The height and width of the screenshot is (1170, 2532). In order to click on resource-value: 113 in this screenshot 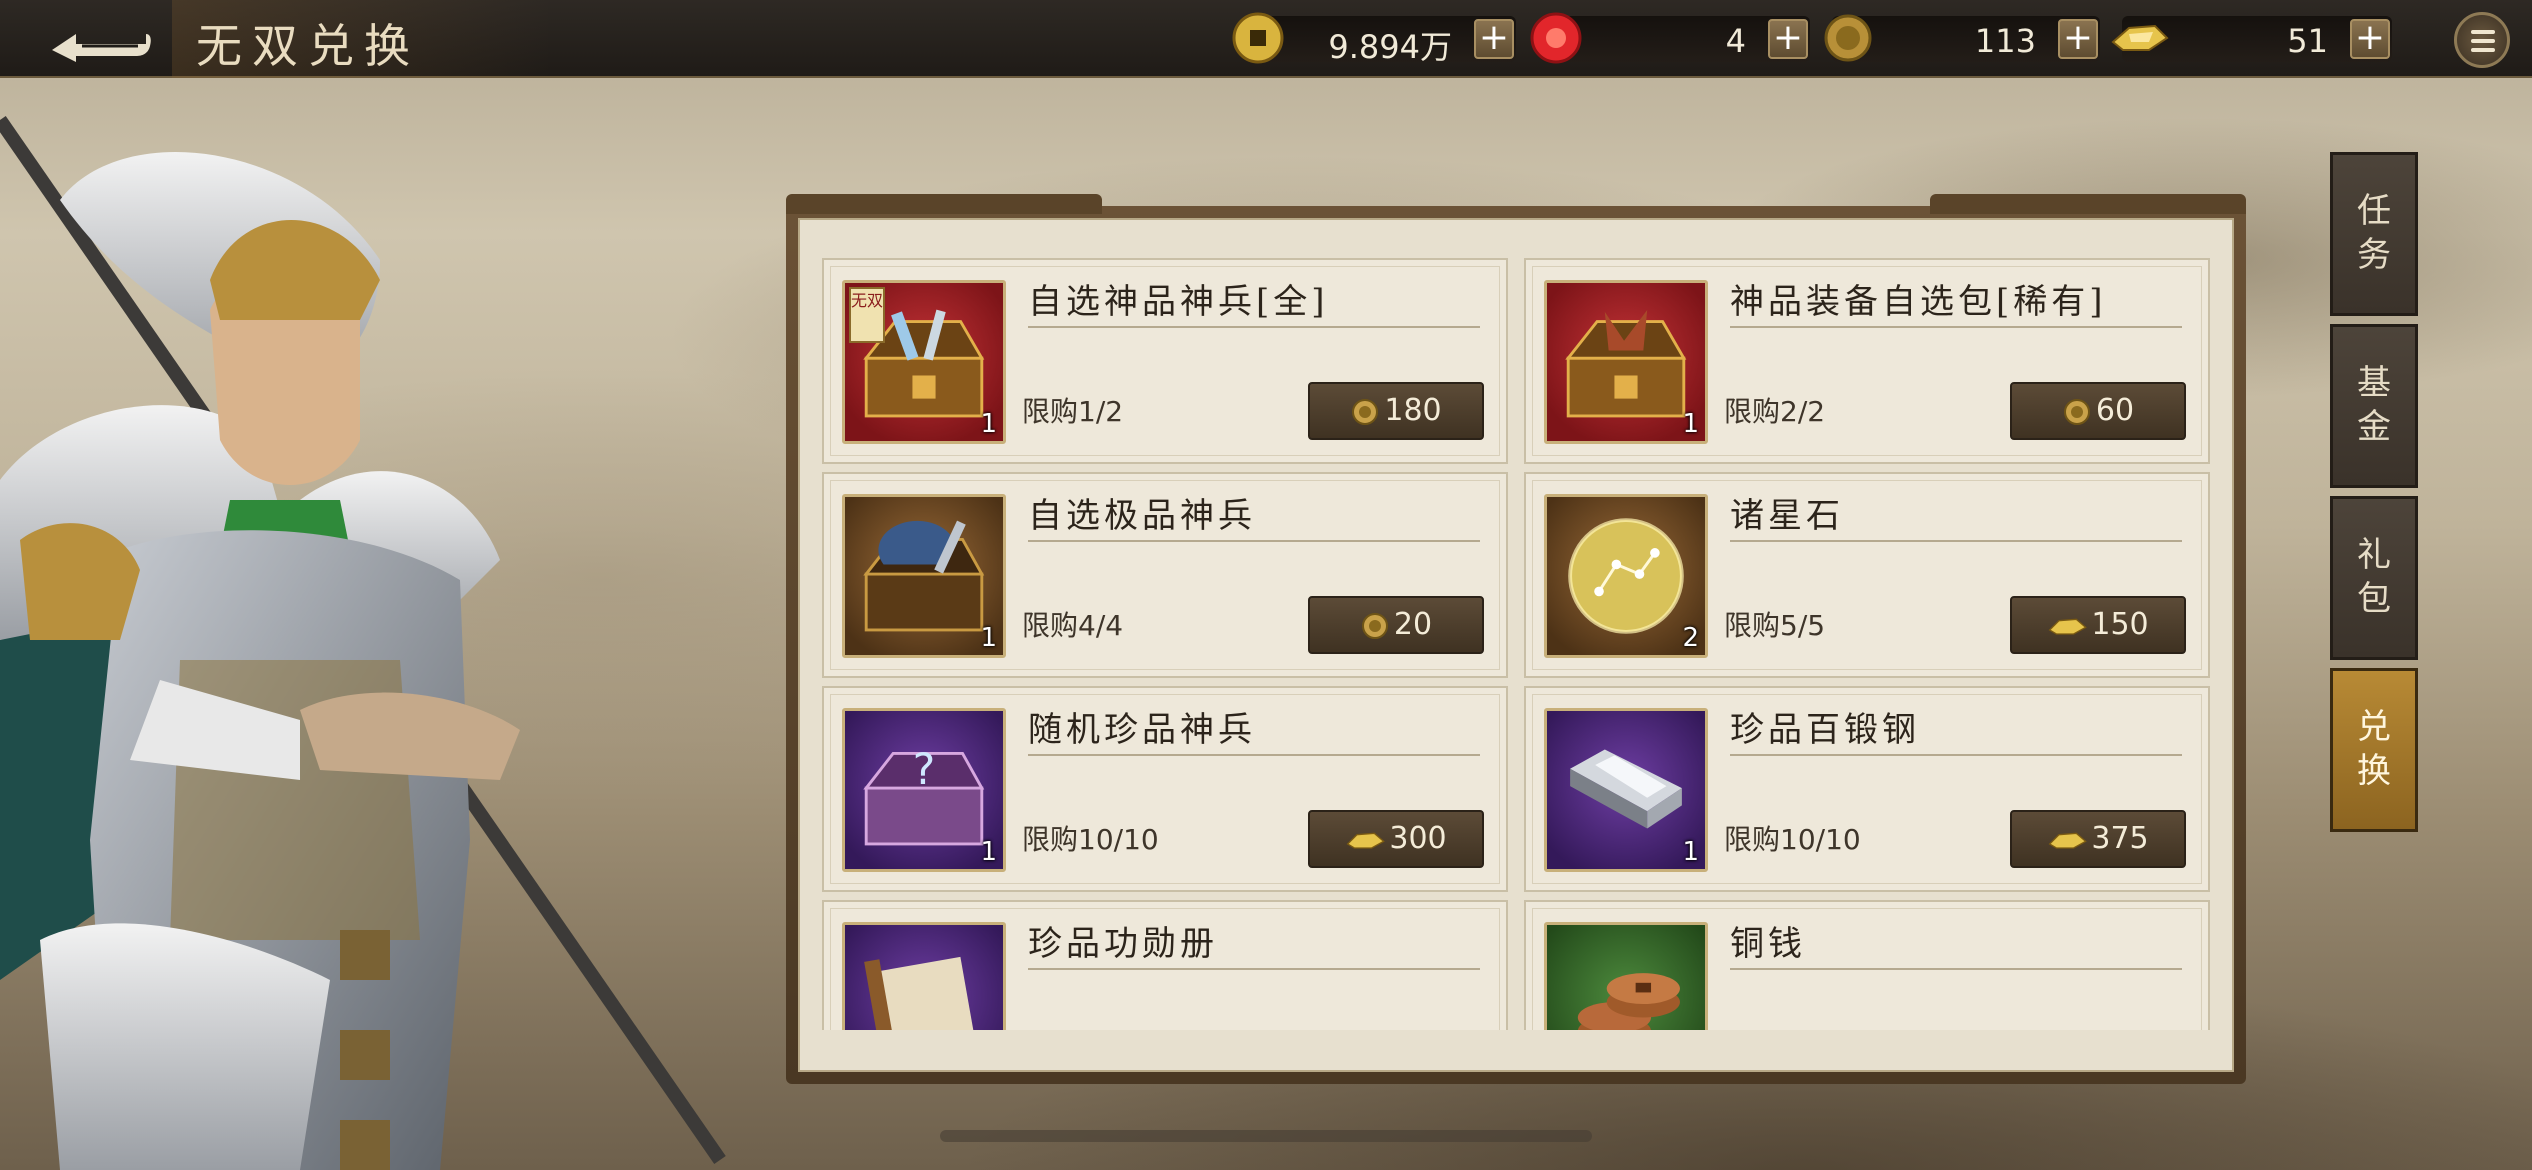, I will do `click(2005, 41)`.